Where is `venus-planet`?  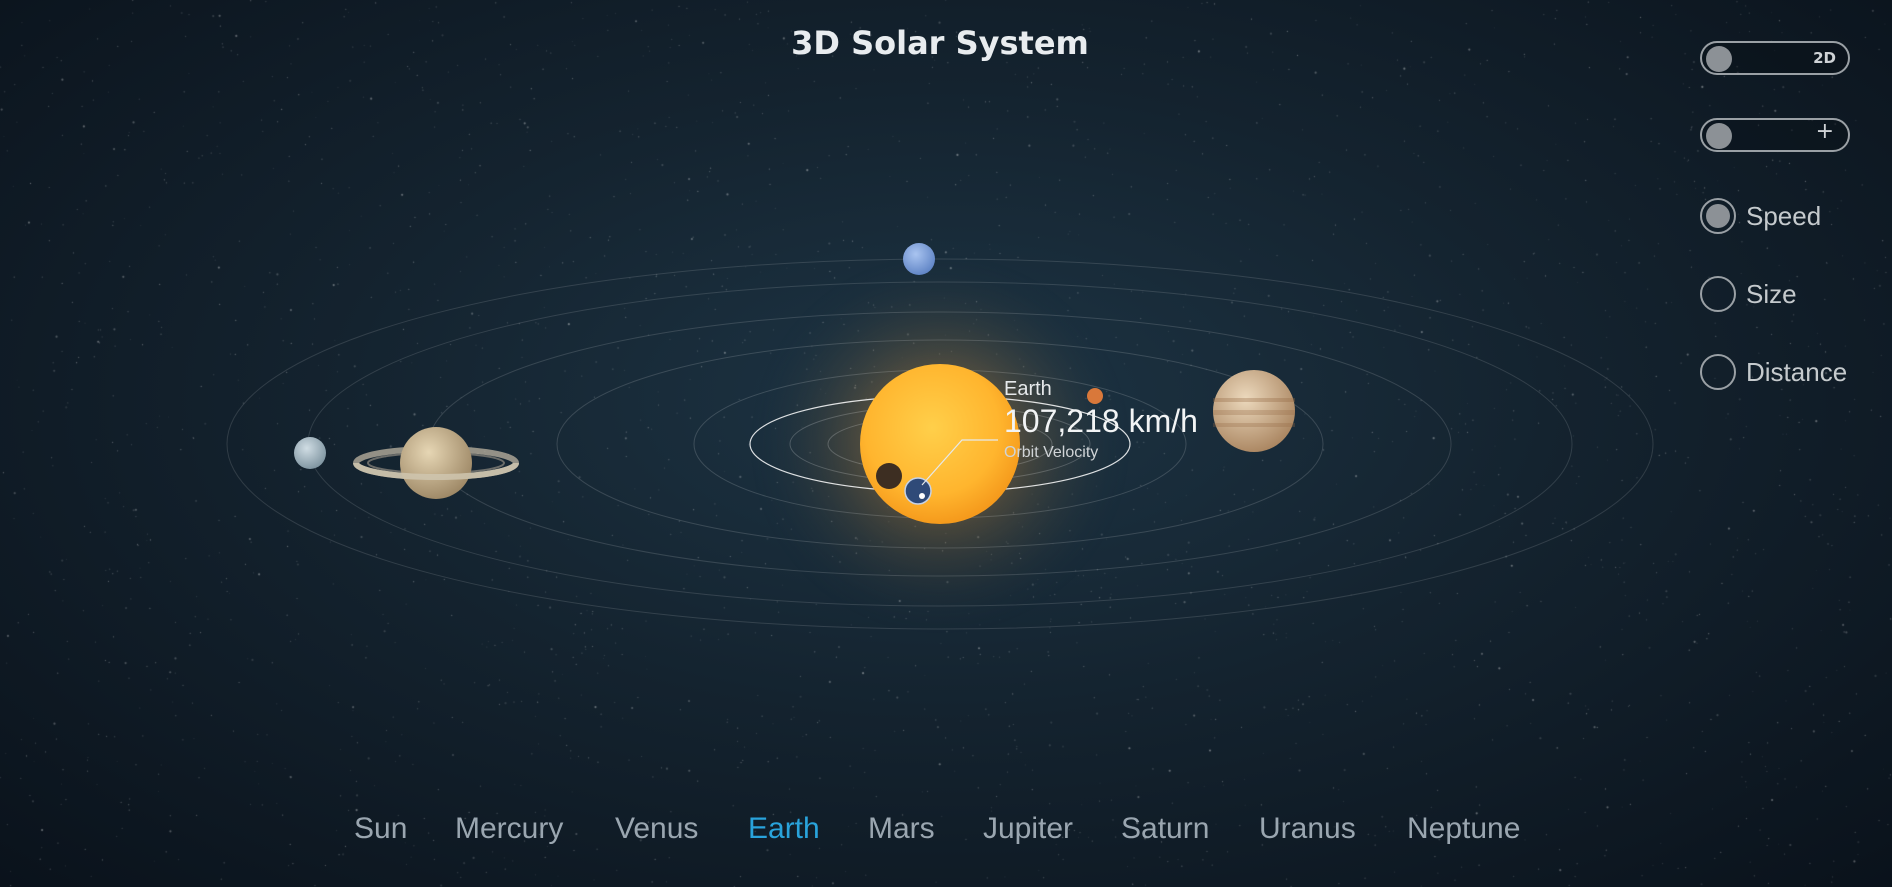
venus-planet is located at coordinates (889, 476).